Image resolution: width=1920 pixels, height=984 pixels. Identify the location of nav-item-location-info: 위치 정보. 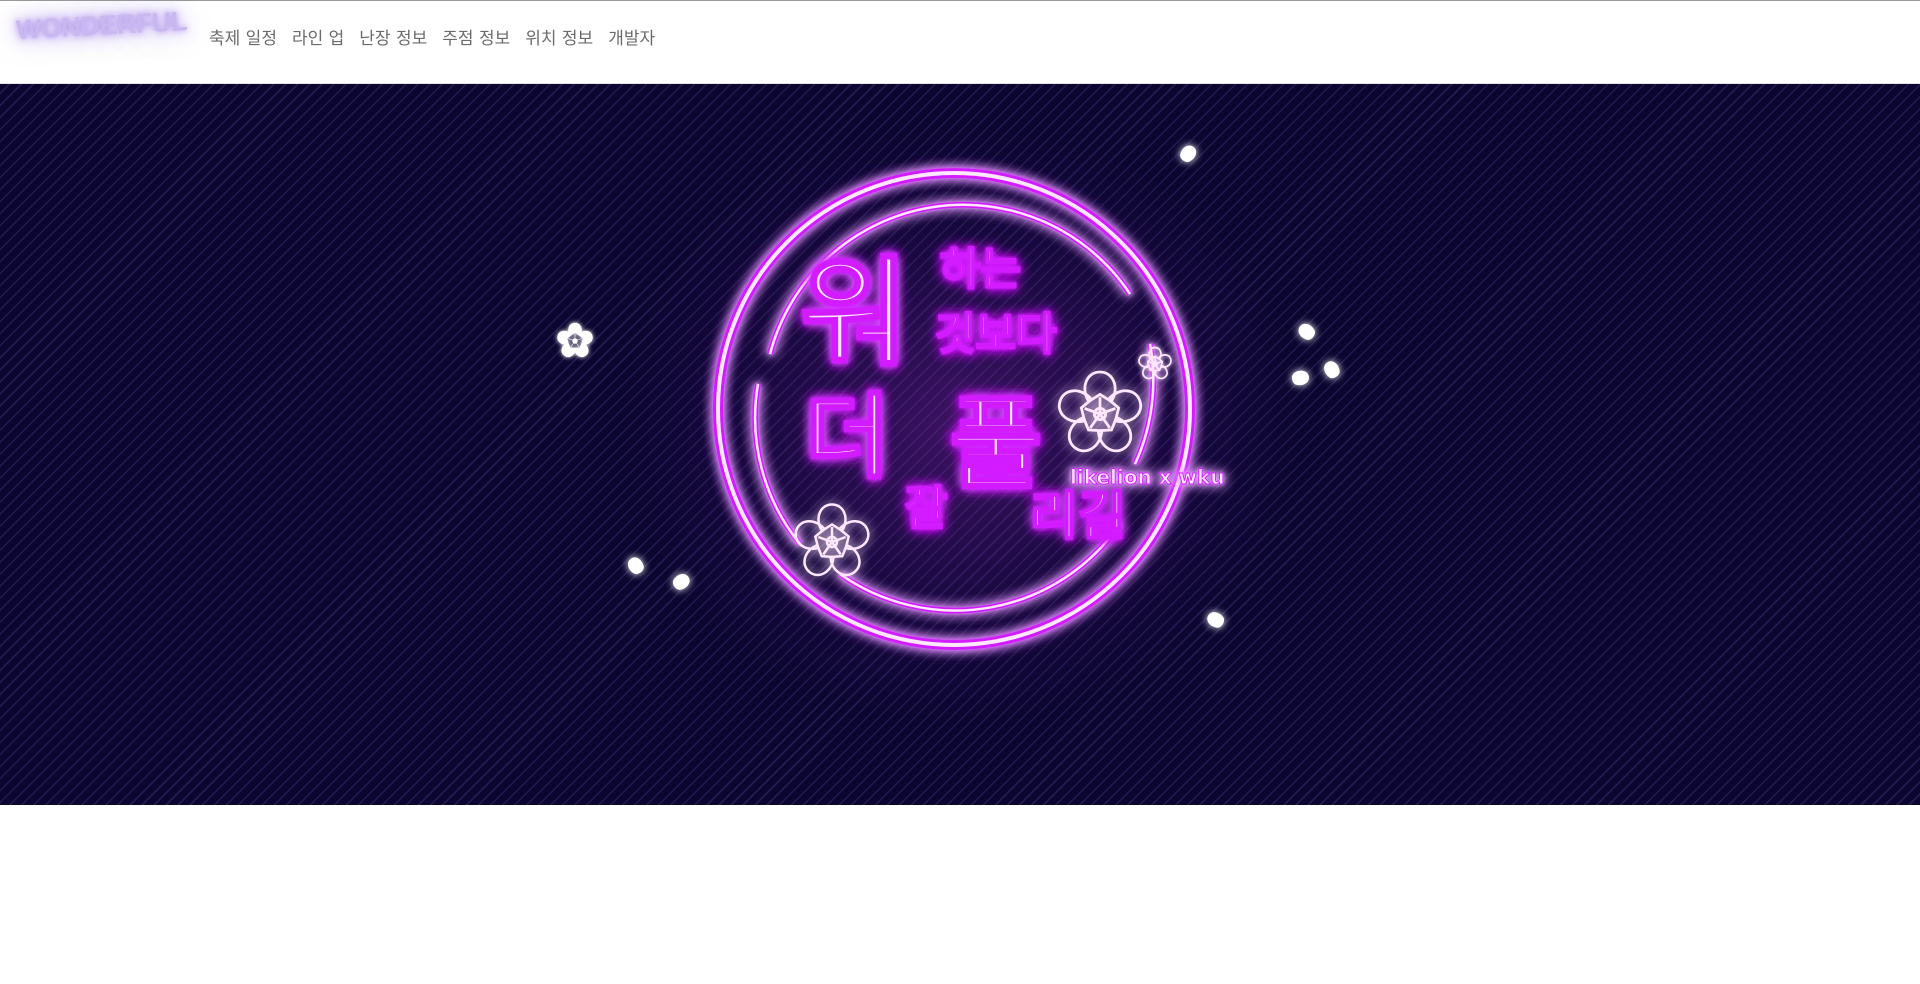
(559, 39).